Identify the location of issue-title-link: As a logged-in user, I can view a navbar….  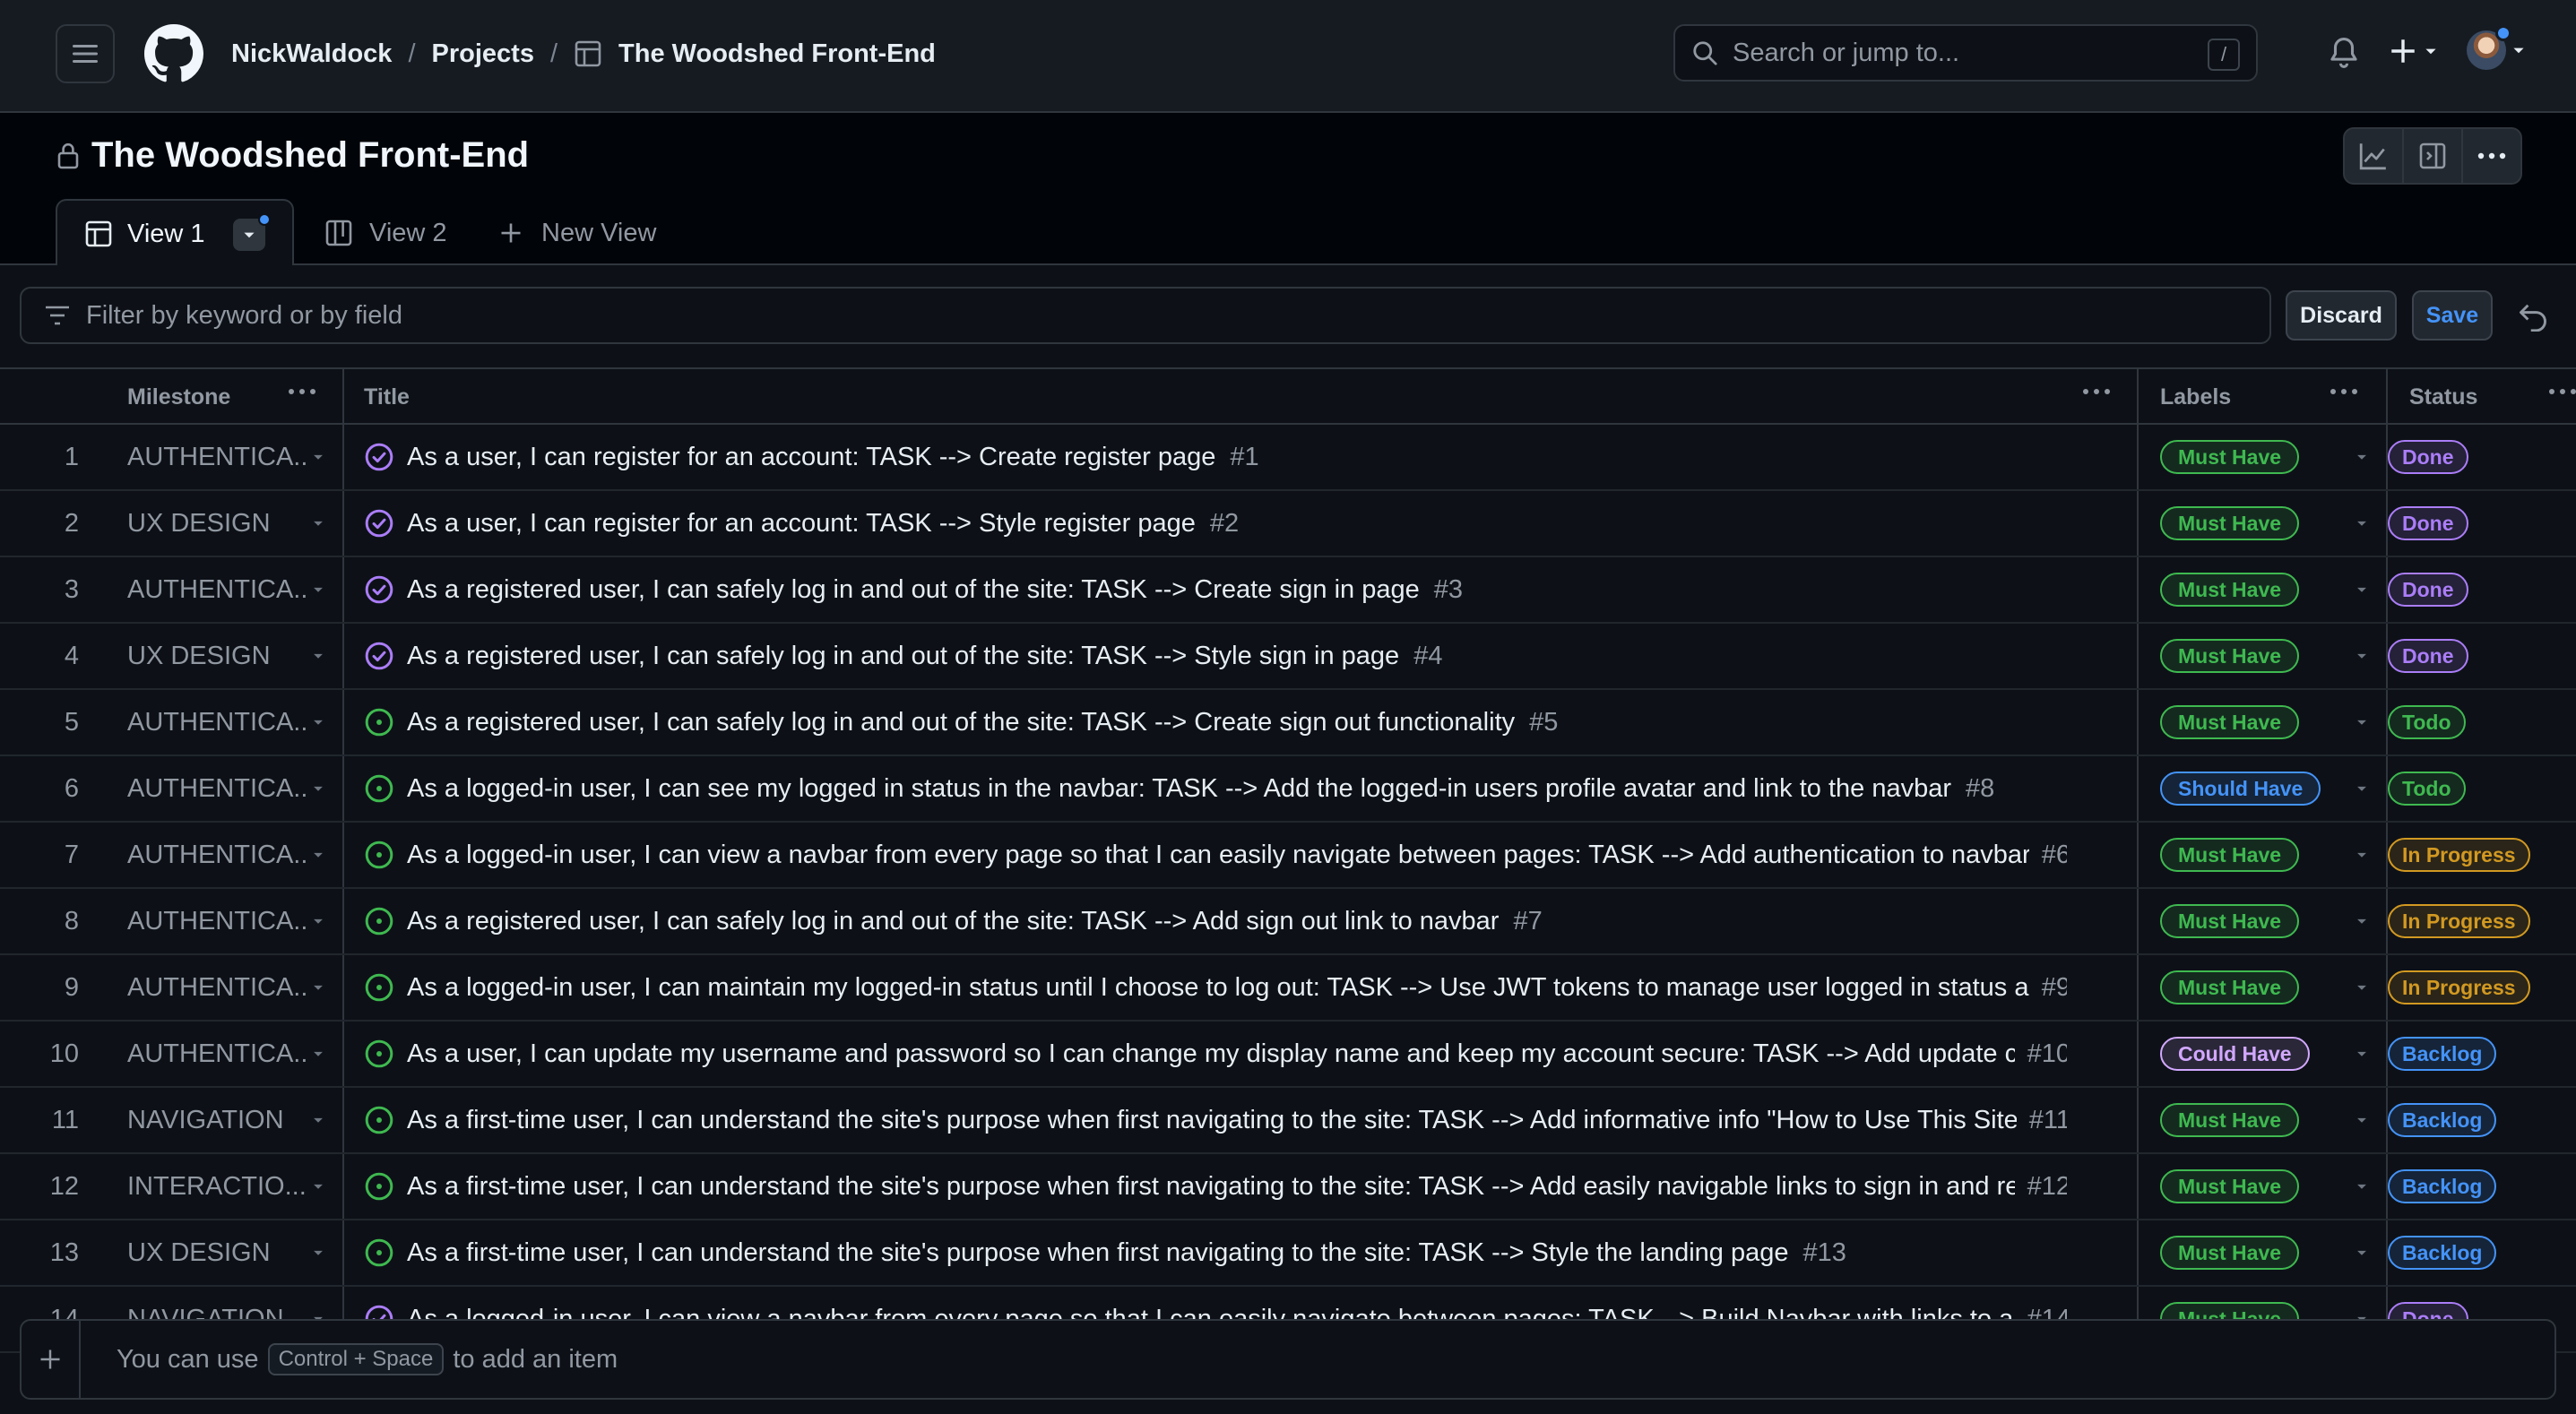
(1233, 855).